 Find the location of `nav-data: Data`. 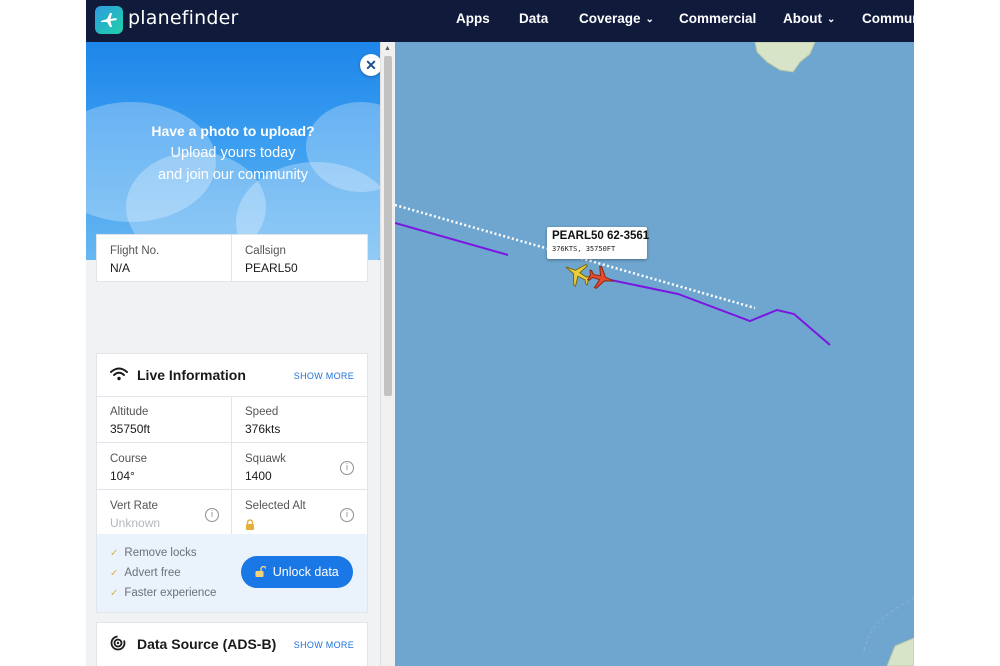

nav-data: Data is located at coordinates (533, 18).